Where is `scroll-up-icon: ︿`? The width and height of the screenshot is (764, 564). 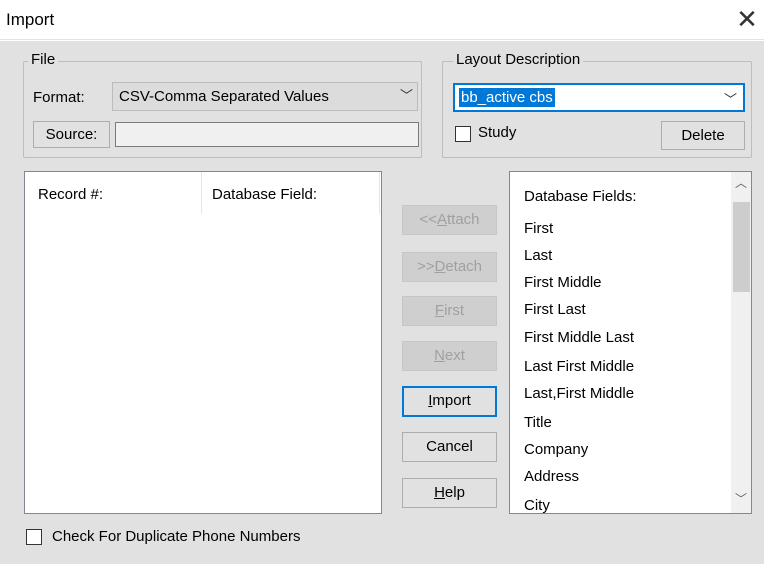
scroll-up-icon: ︿ is located at coordinates (741, 183).